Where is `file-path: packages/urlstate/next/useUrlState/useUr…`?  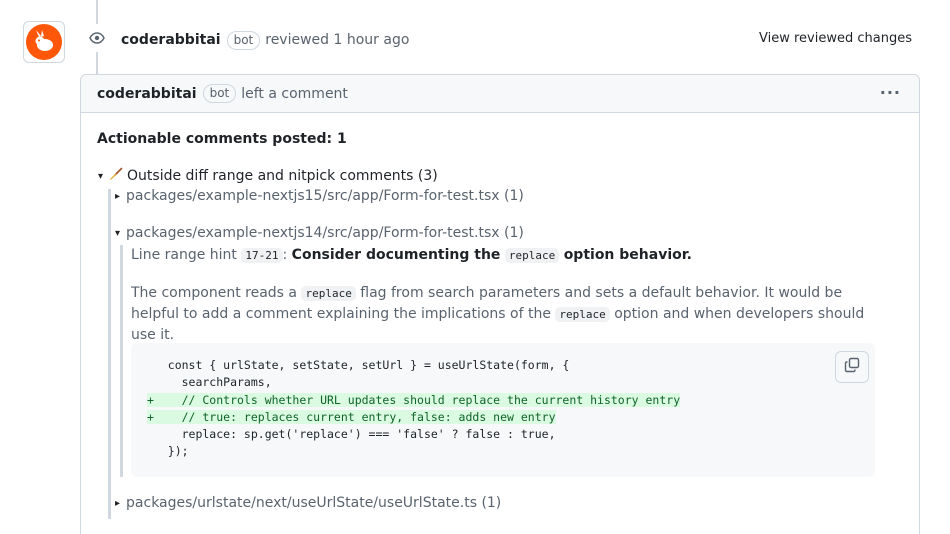
file-path: packages/urlstate/next/useUrlState/useUr… is located at coordinates (314, 503).